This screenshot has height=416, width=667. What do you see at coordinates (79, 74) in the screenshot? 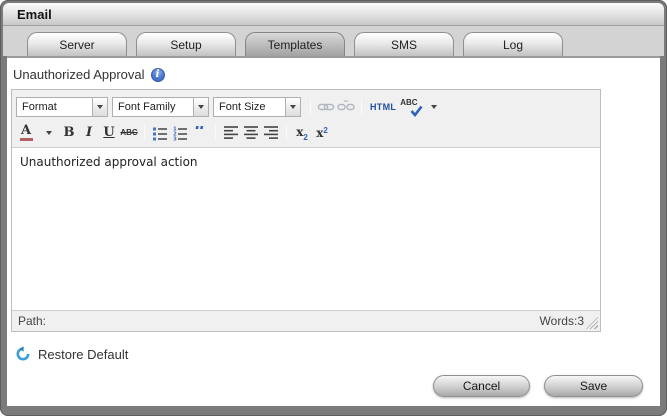
I see `template-name-label: Unauthorized Approval` at bounding box center [79, 74].